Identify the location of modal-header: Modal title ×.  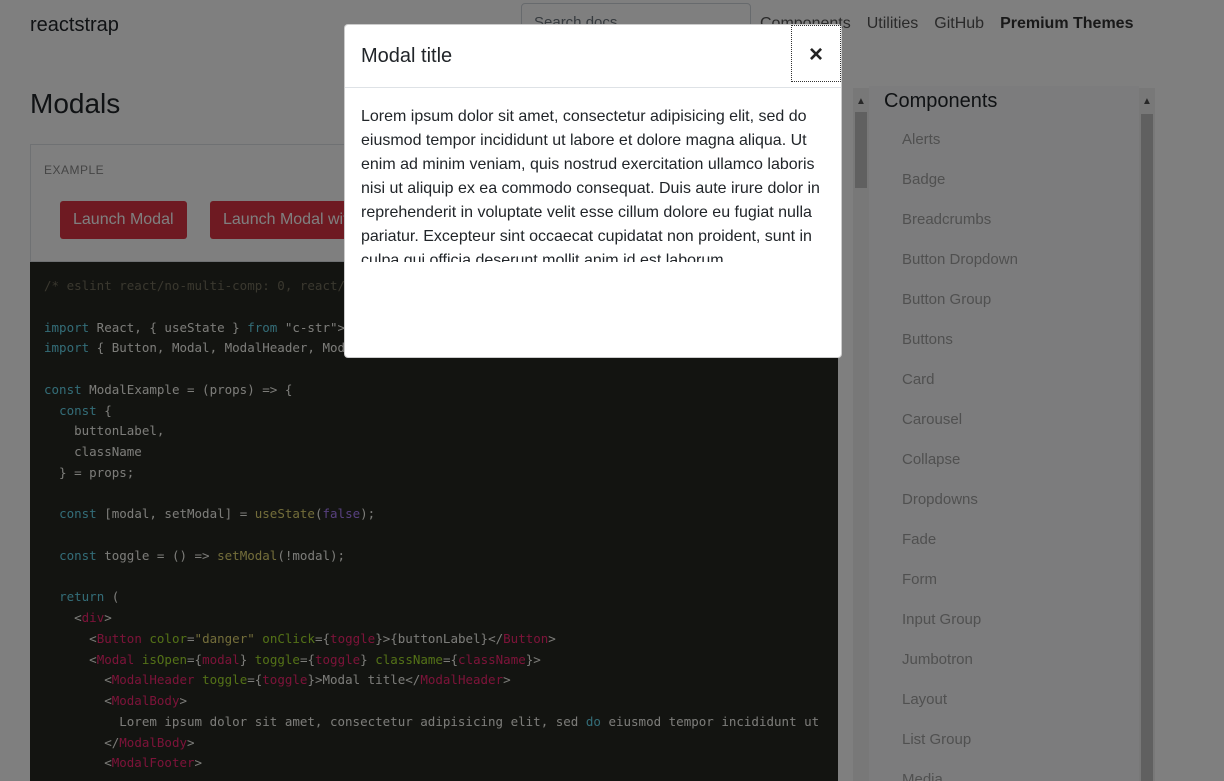
(593, 56).